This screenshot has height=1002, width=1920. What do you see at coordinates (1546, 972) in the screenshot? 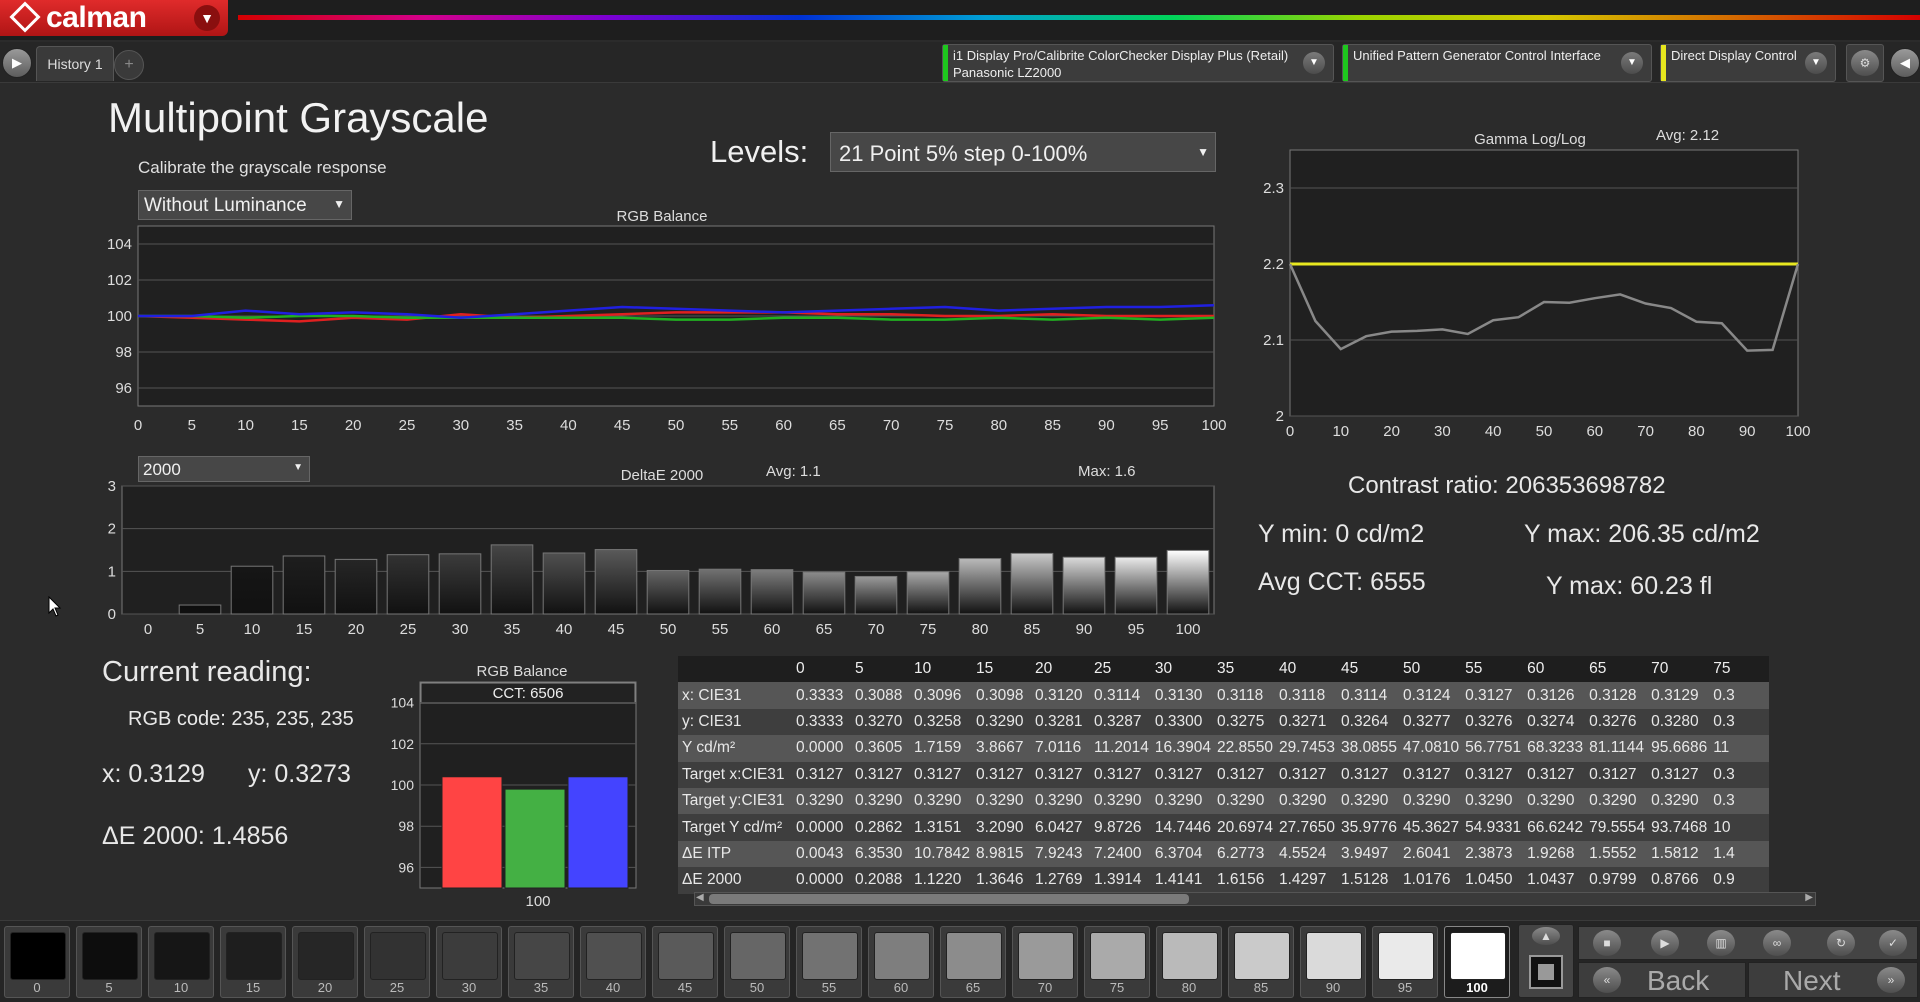
I see `stop-pattern-icon` at bounding box center [1546, 972].